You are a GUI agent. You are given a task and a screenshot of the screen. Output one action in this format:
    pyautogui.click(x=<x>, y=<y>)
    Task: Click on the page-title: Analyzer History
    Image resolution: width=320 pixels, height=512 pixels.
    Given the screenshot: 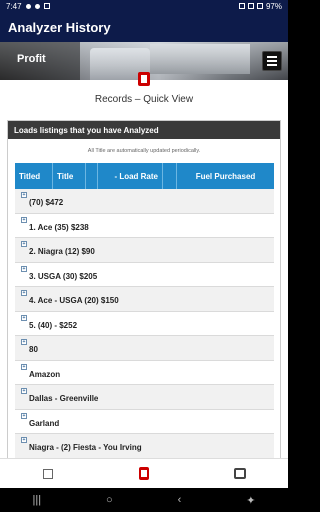 What is the action you would take?
    pyautogui.click(x=59, y=27)
    